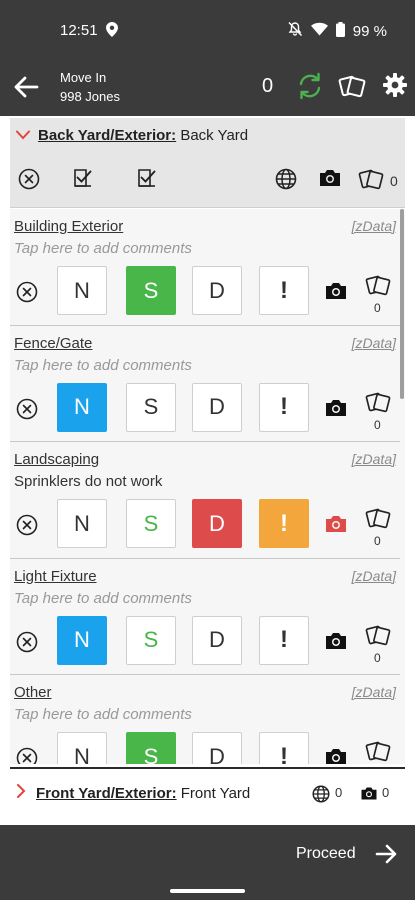 This screenshot has width=415, height=900. I want to click on section-title-row: Front Yard/Exterior: Front Yard, so click(133, 793).